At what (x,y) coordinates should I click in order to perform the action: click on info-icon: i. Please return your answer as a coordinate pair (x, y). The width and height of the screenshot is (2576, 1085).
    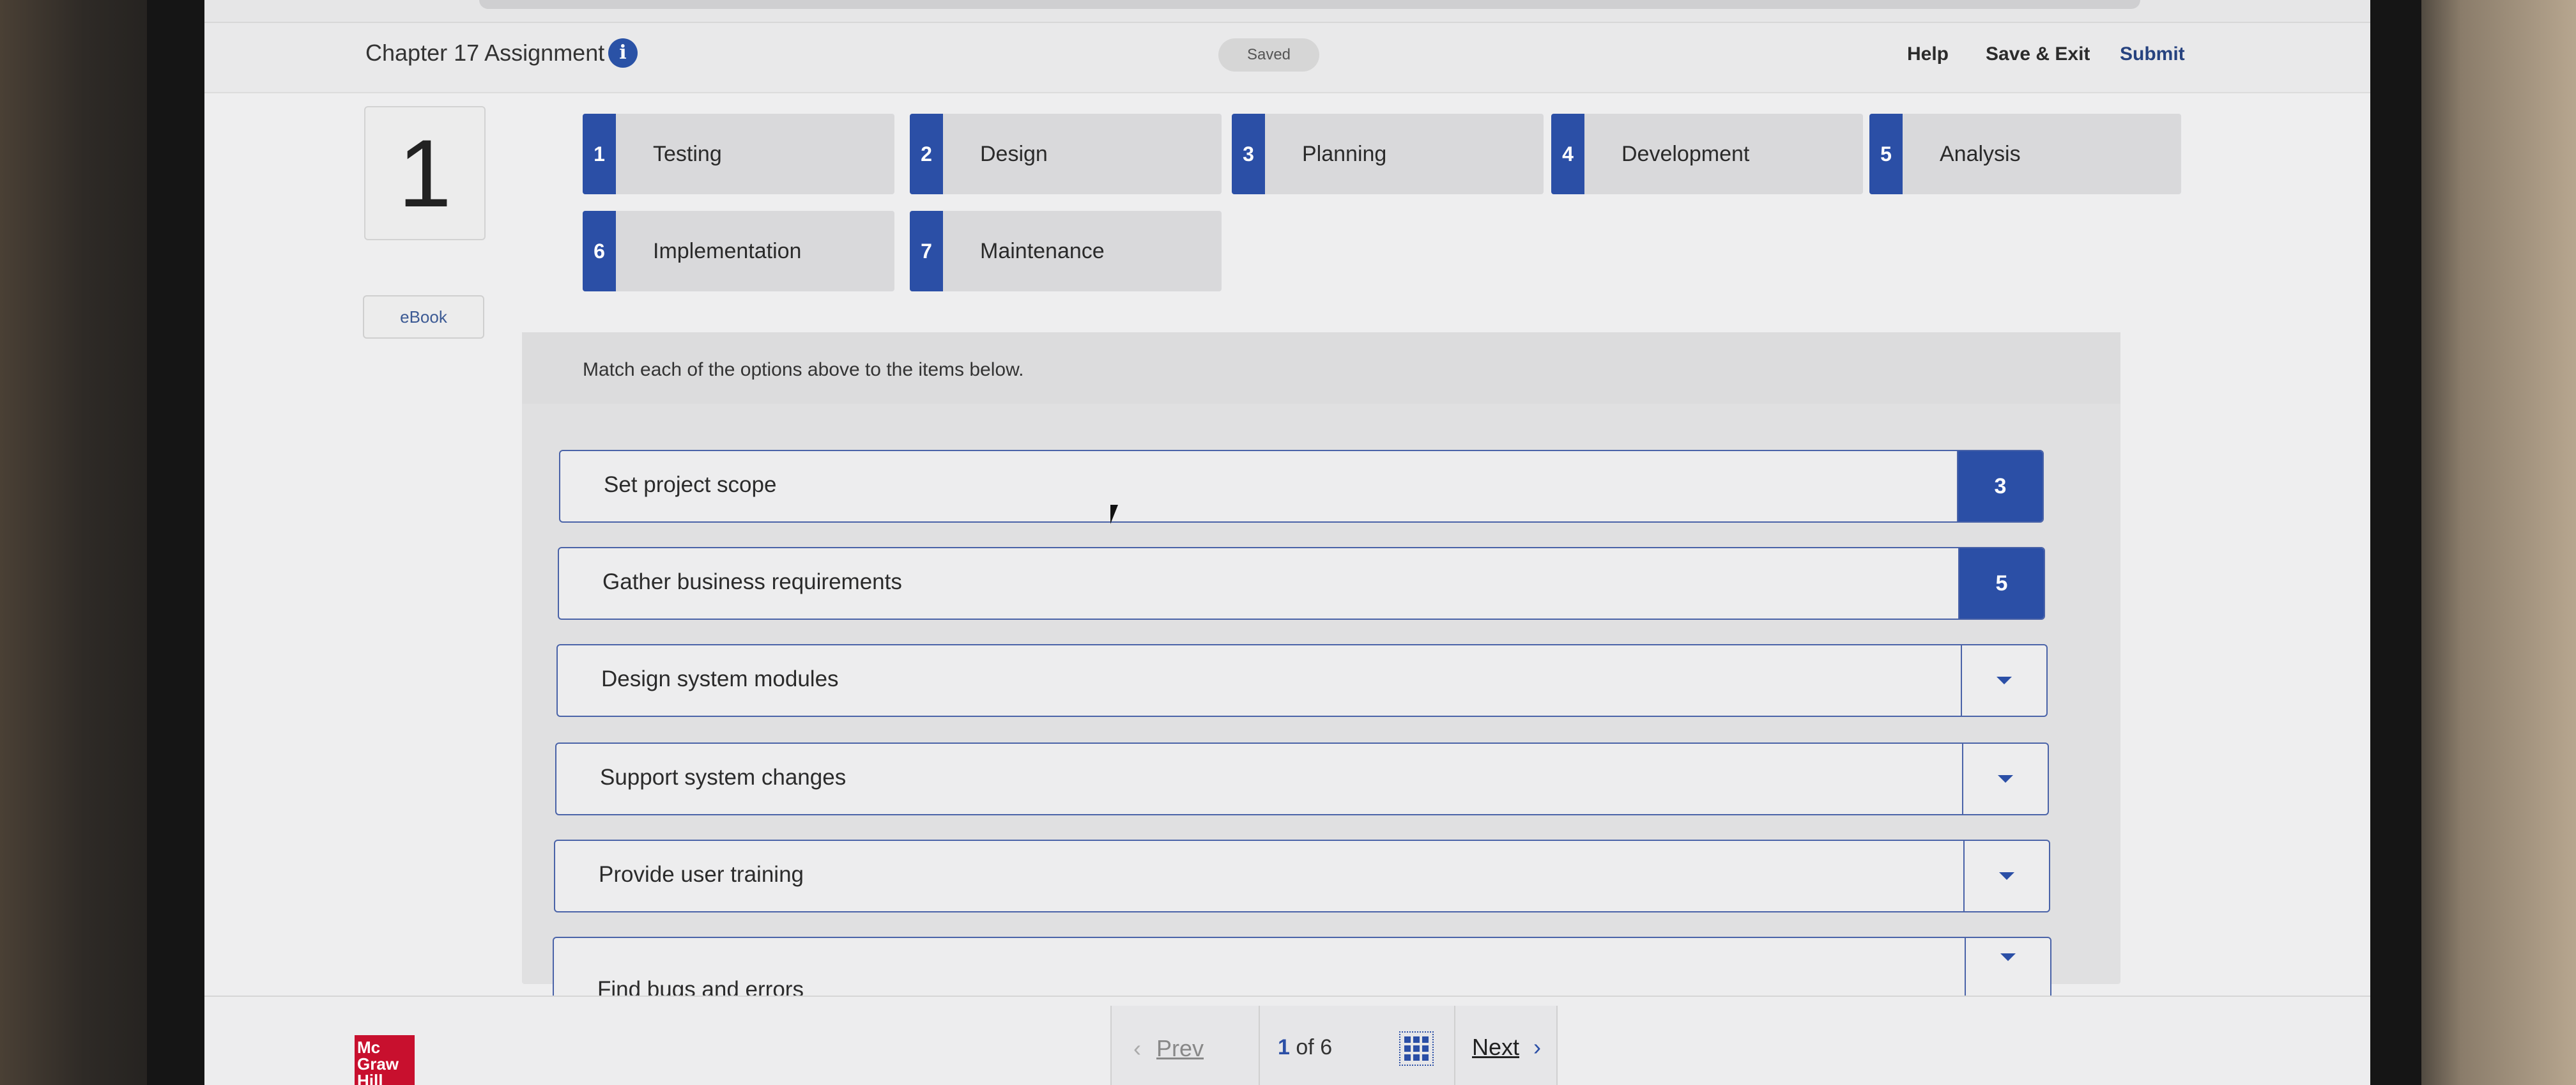
    Looking at the image, I should click on (623, 53).